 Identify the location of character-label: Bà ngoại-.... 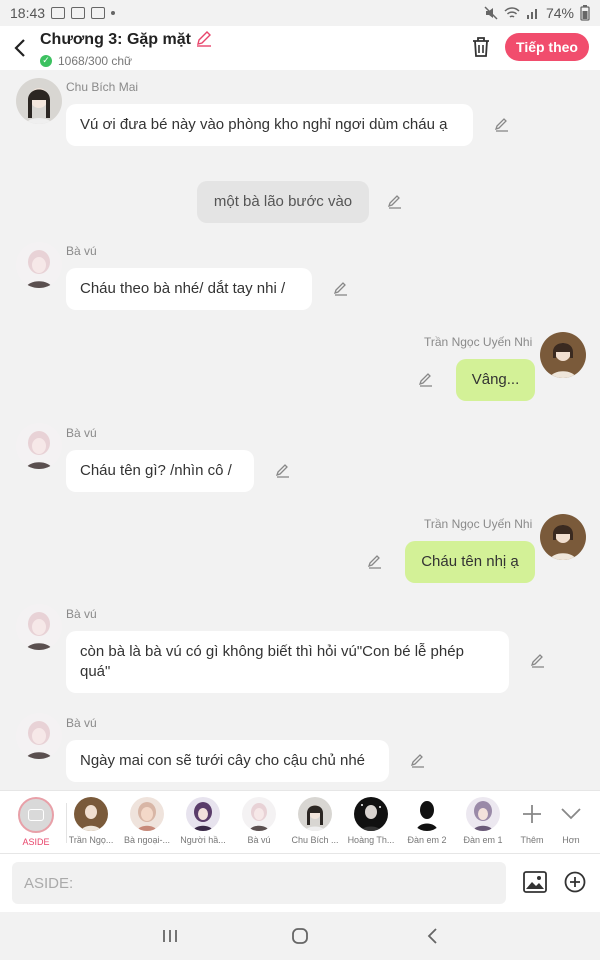
(147, 840).